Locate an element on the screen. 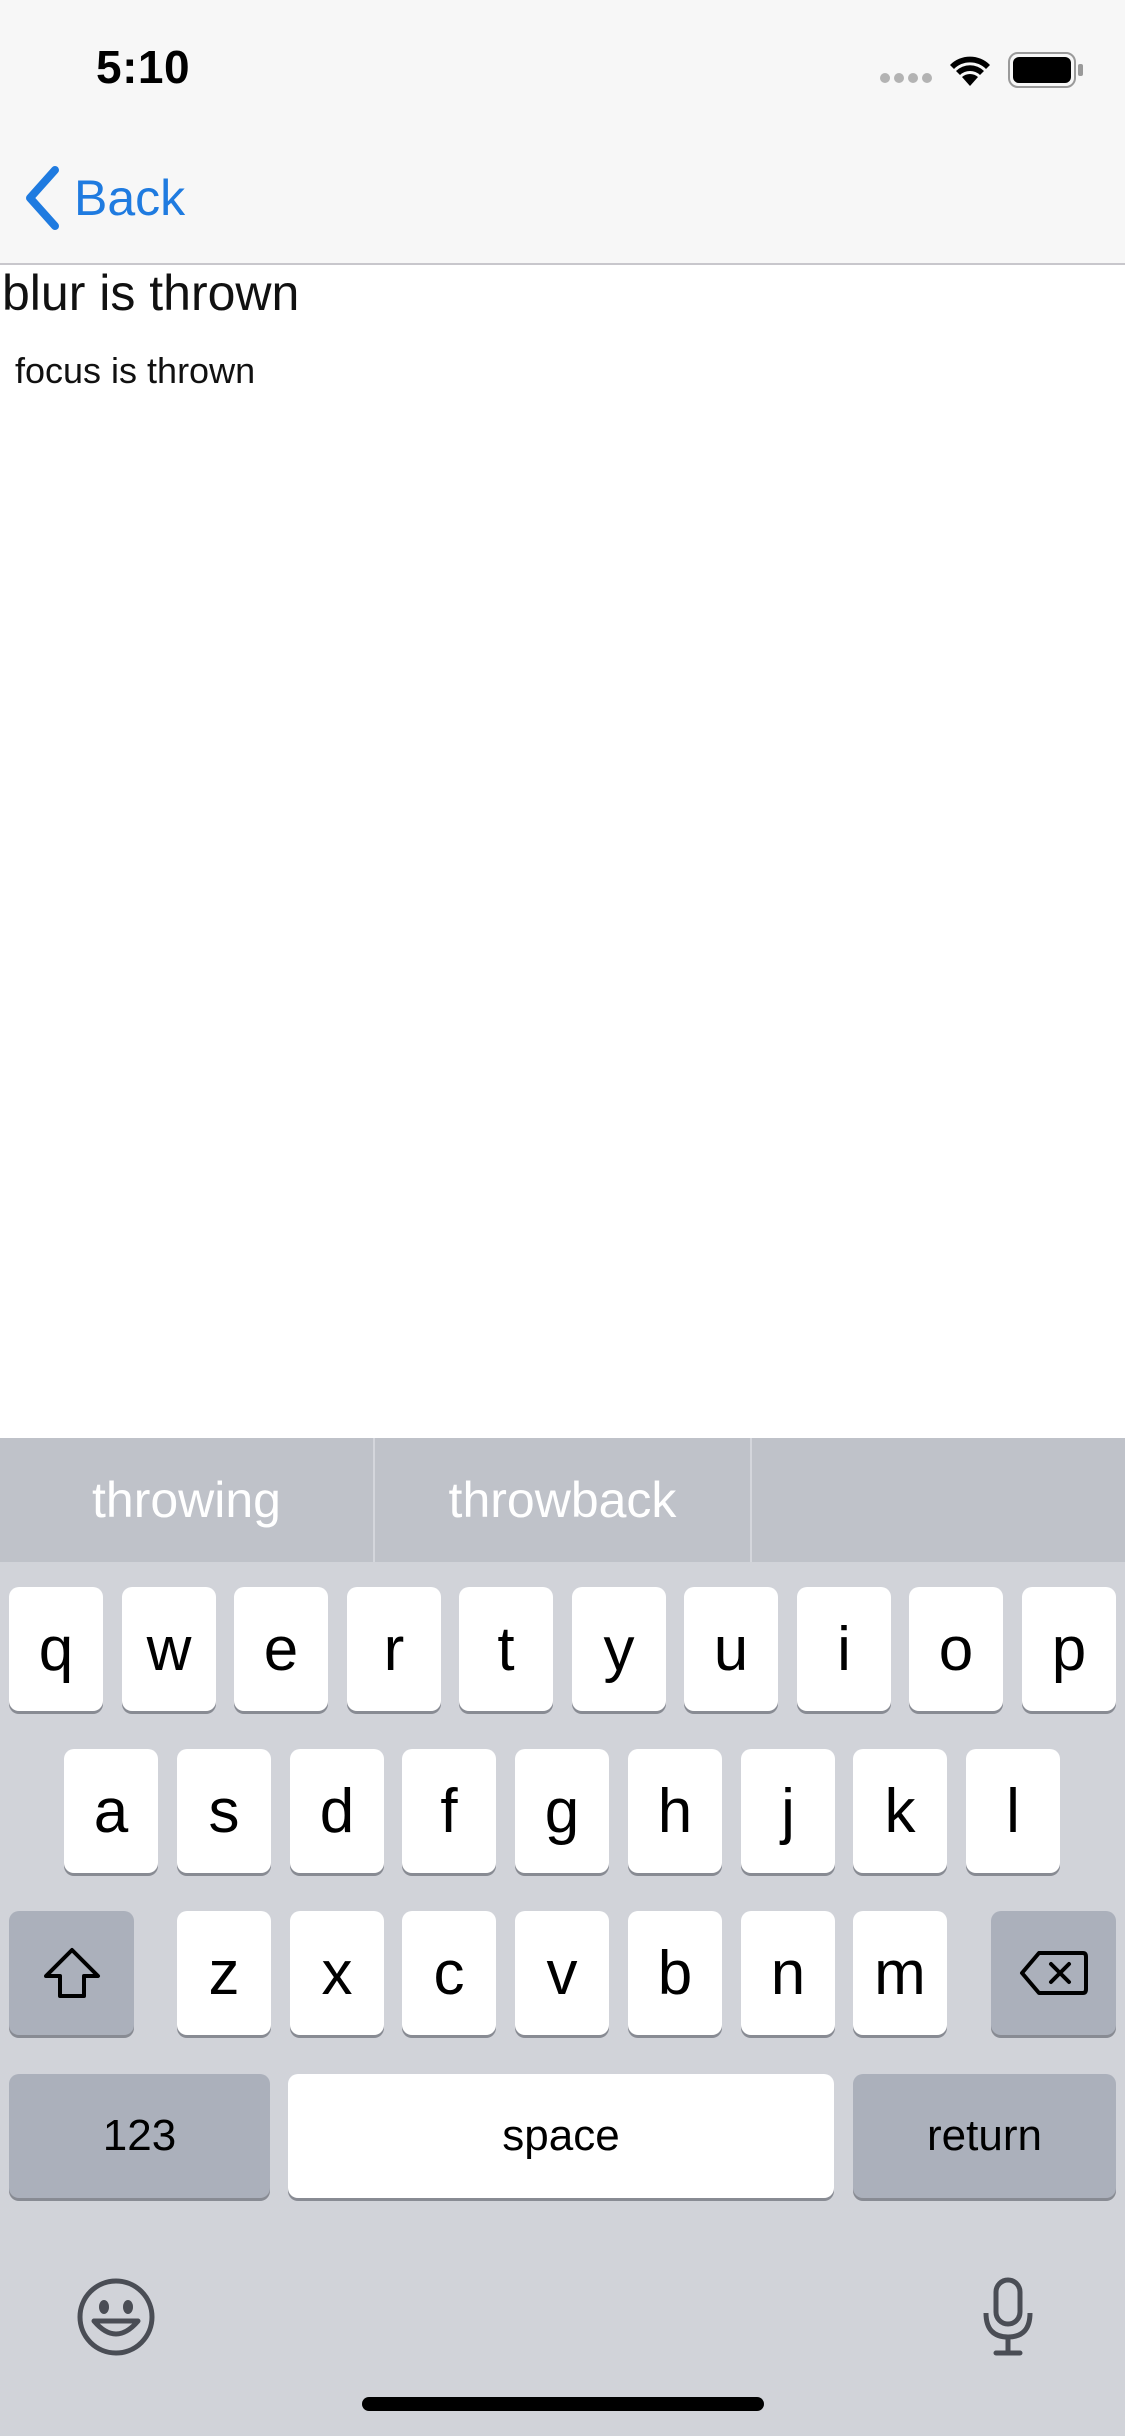  key-p: p is located at coordinates (1069, 1649).